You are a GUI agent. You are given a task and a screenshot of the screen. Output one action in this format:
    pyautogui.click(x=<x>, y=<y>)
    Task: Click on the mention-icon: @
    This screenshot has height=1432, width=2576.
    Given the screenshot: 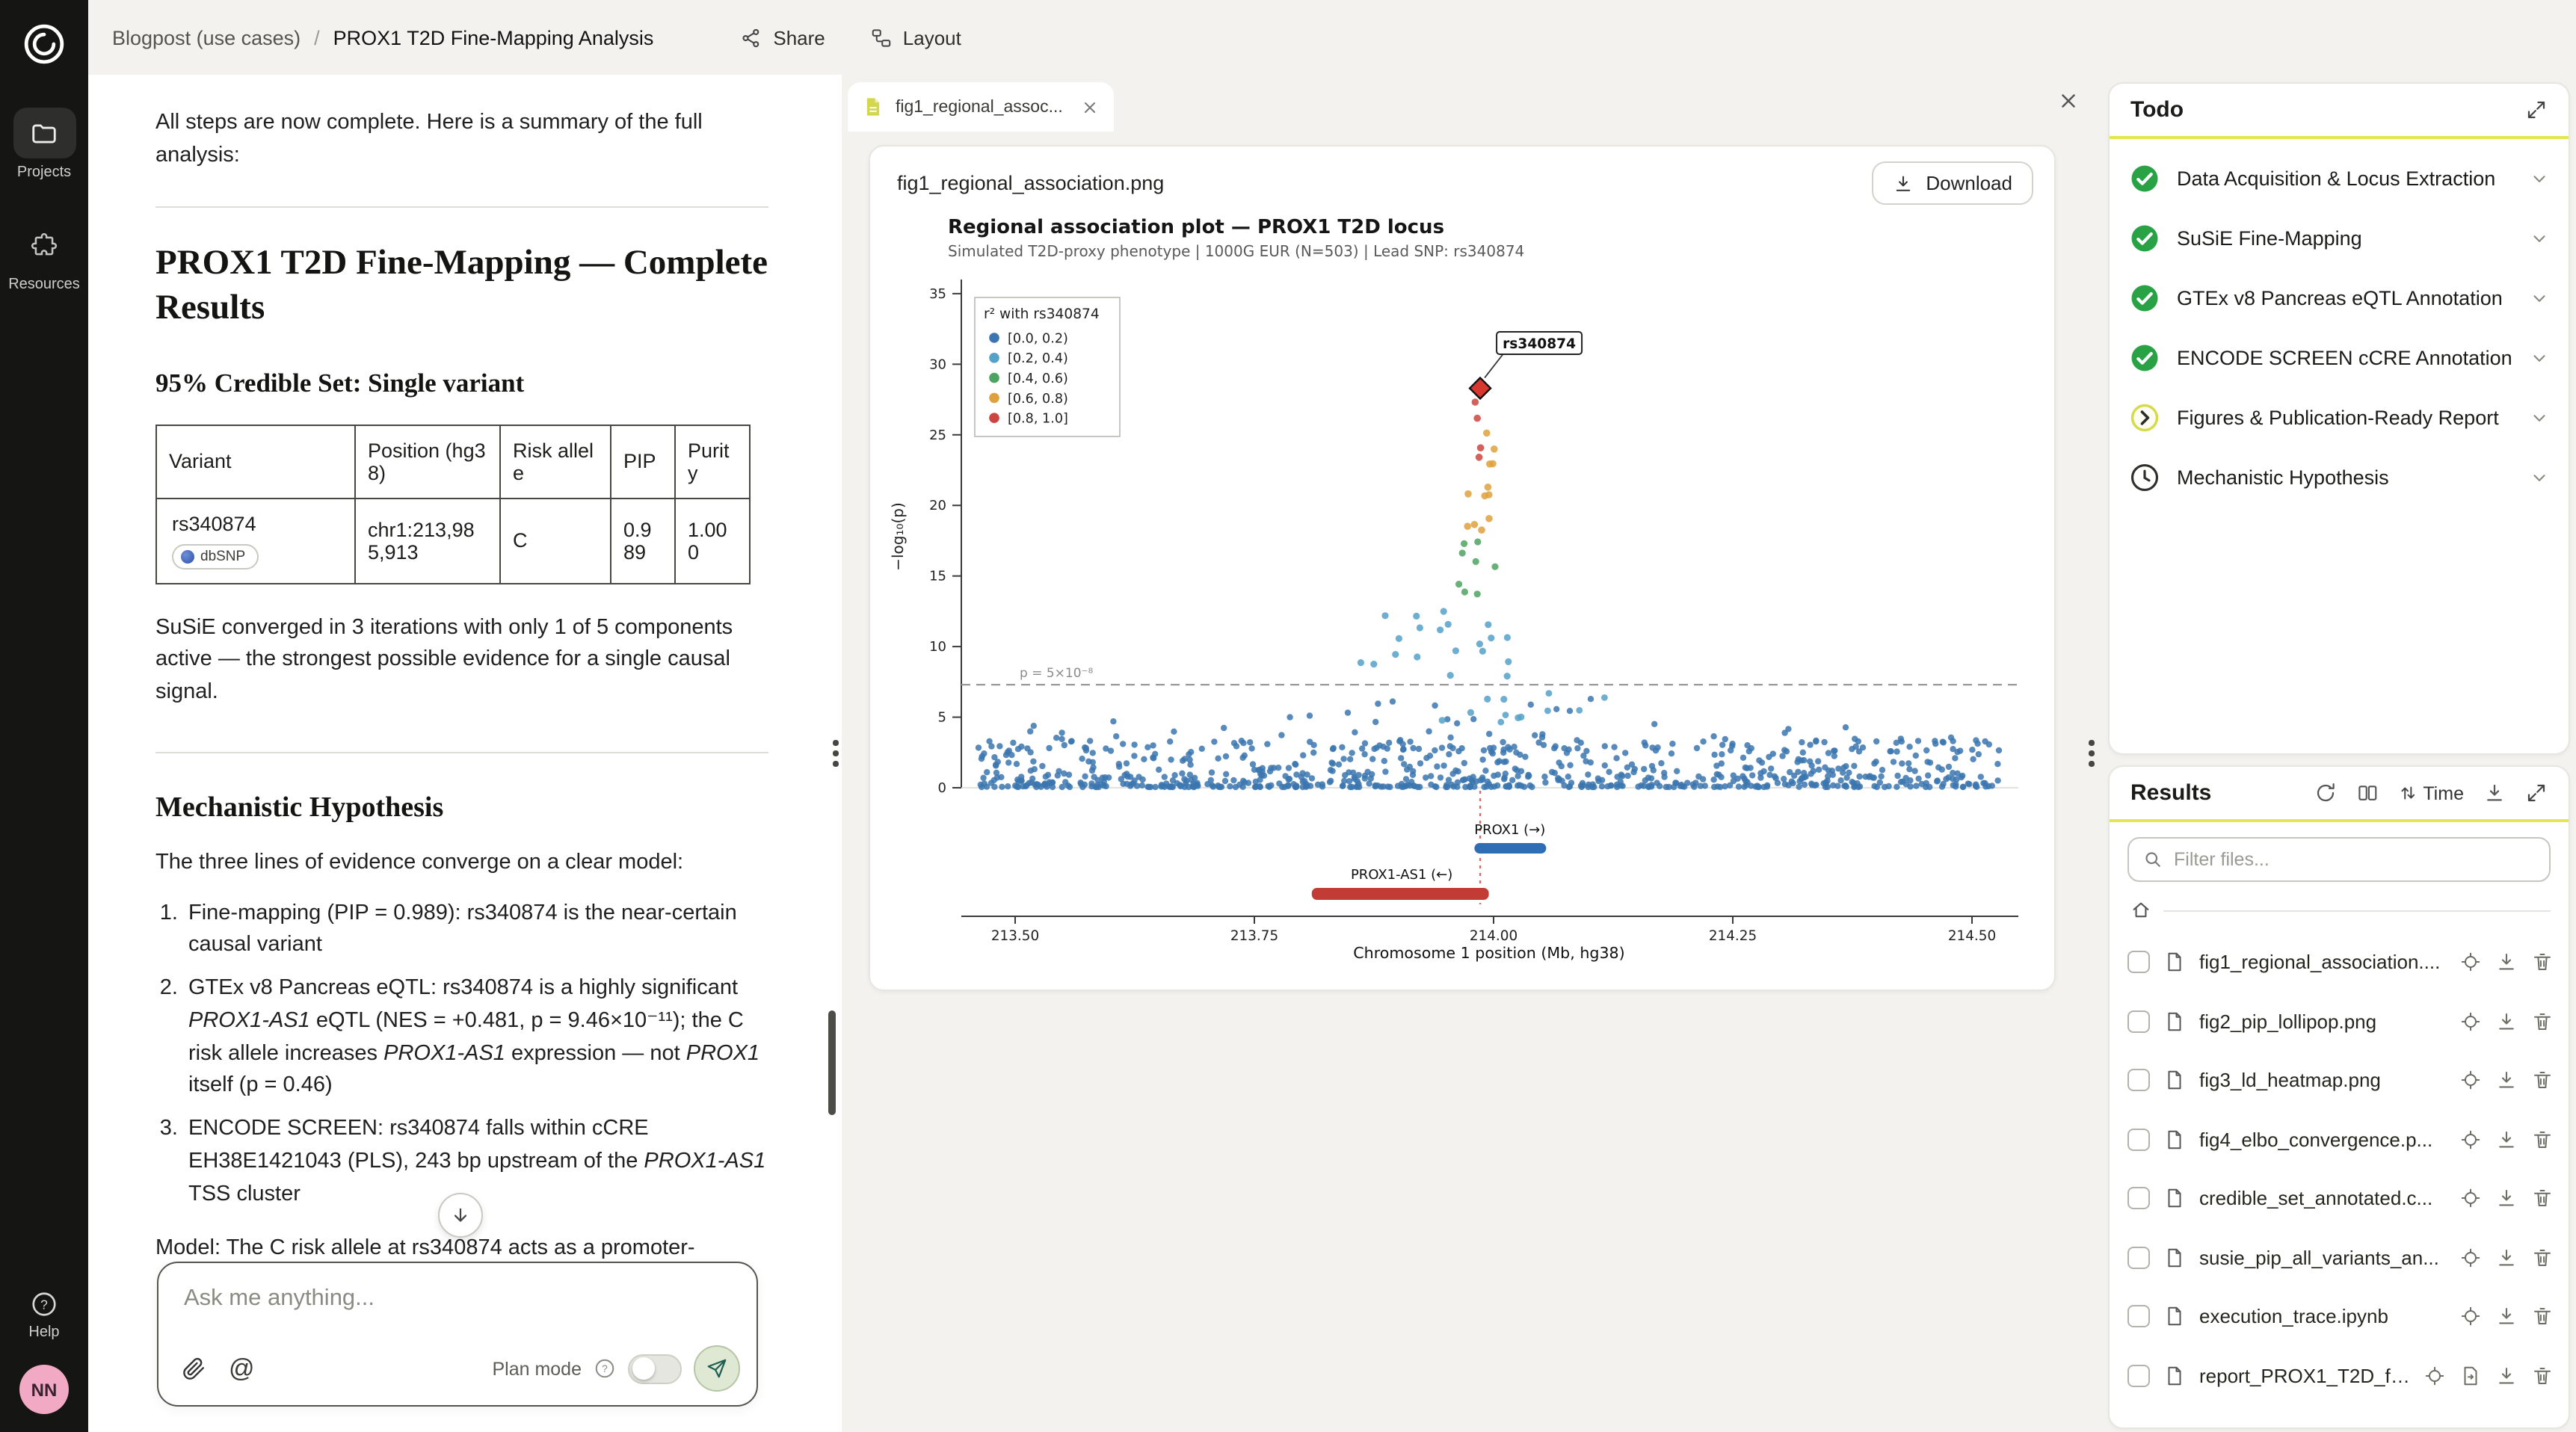 What is the action you would take?
    pyautogui.click(x=242, y=1368)
    